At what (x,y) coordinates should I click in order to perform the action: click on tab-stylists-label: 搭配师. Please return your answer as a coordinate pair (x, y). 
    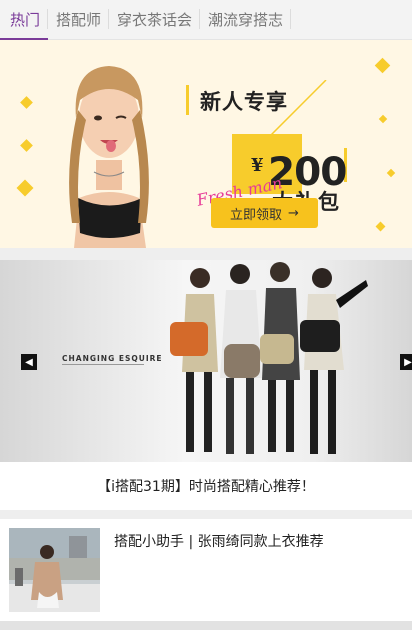
    Looking at the image, I should click on (79, 20).